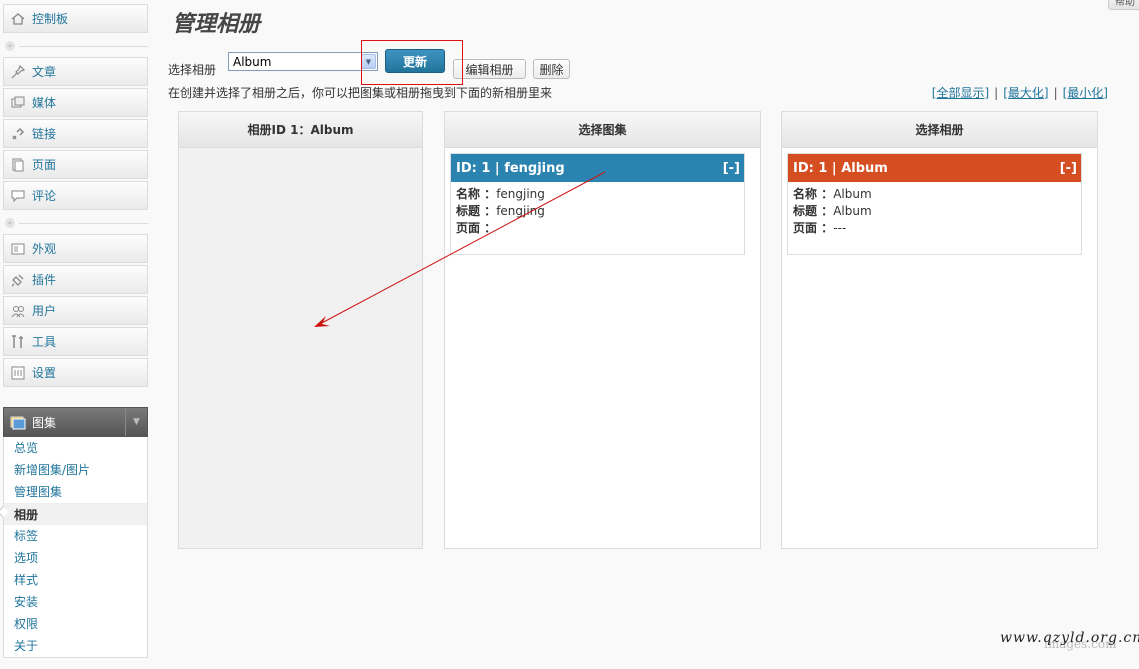 The width and height of the screenshot is (1139, 669). Describe the element at coordinates (510, 168) in the screenshot. I see `gallery-card-id: ID: 1 | fengjing` at that location.